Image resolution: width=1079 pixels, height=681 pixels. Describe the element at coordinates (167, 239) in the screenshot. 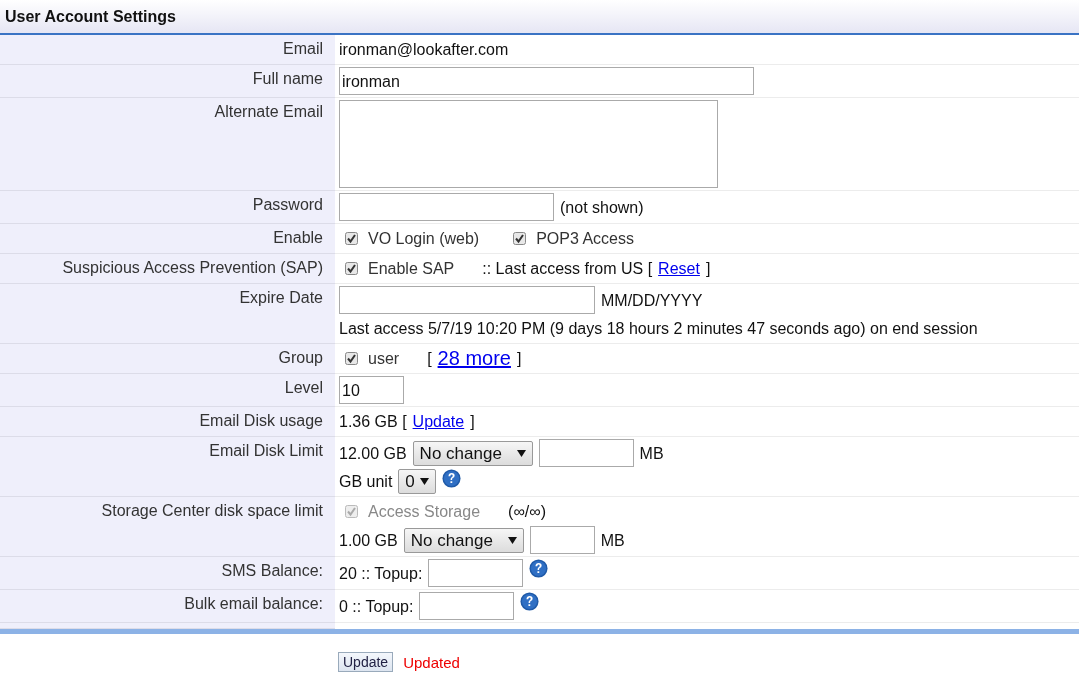

I see `field-label: Enable` at that location.